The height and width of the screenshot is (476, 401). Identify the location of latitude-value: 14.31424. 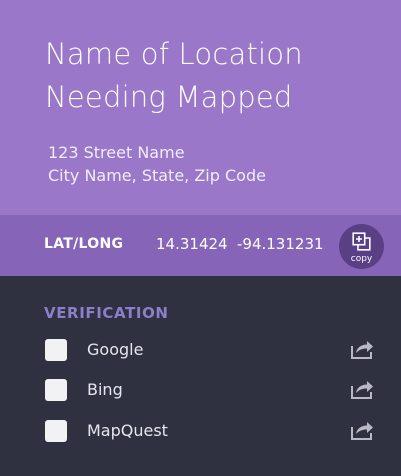
(192, 244).